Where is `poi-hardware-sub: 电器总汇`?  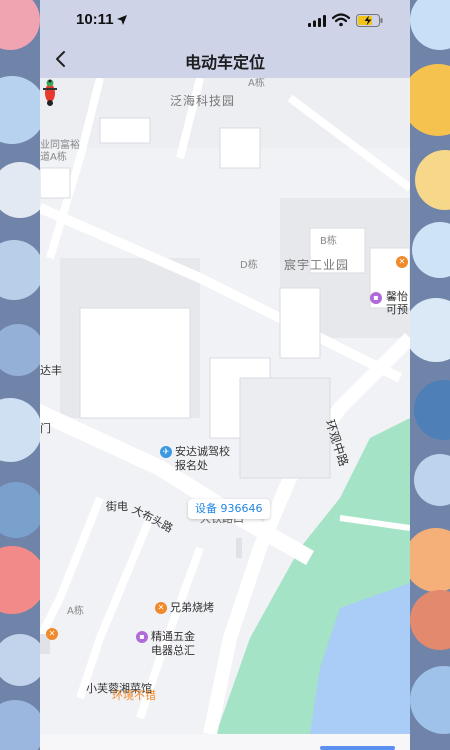
poi-hardware-sub: 电器总汇 is located at coordinates (173, 650).